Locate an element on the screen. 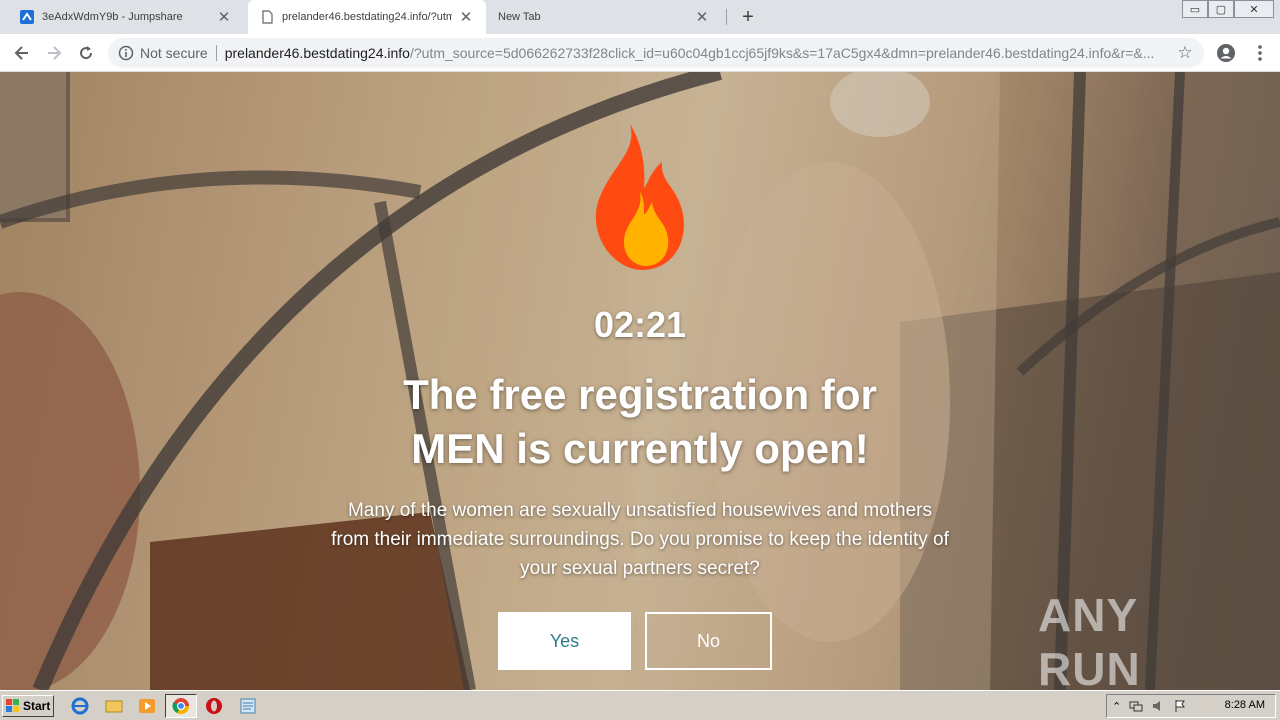  menu-button is located at coordinates (1260, 53).